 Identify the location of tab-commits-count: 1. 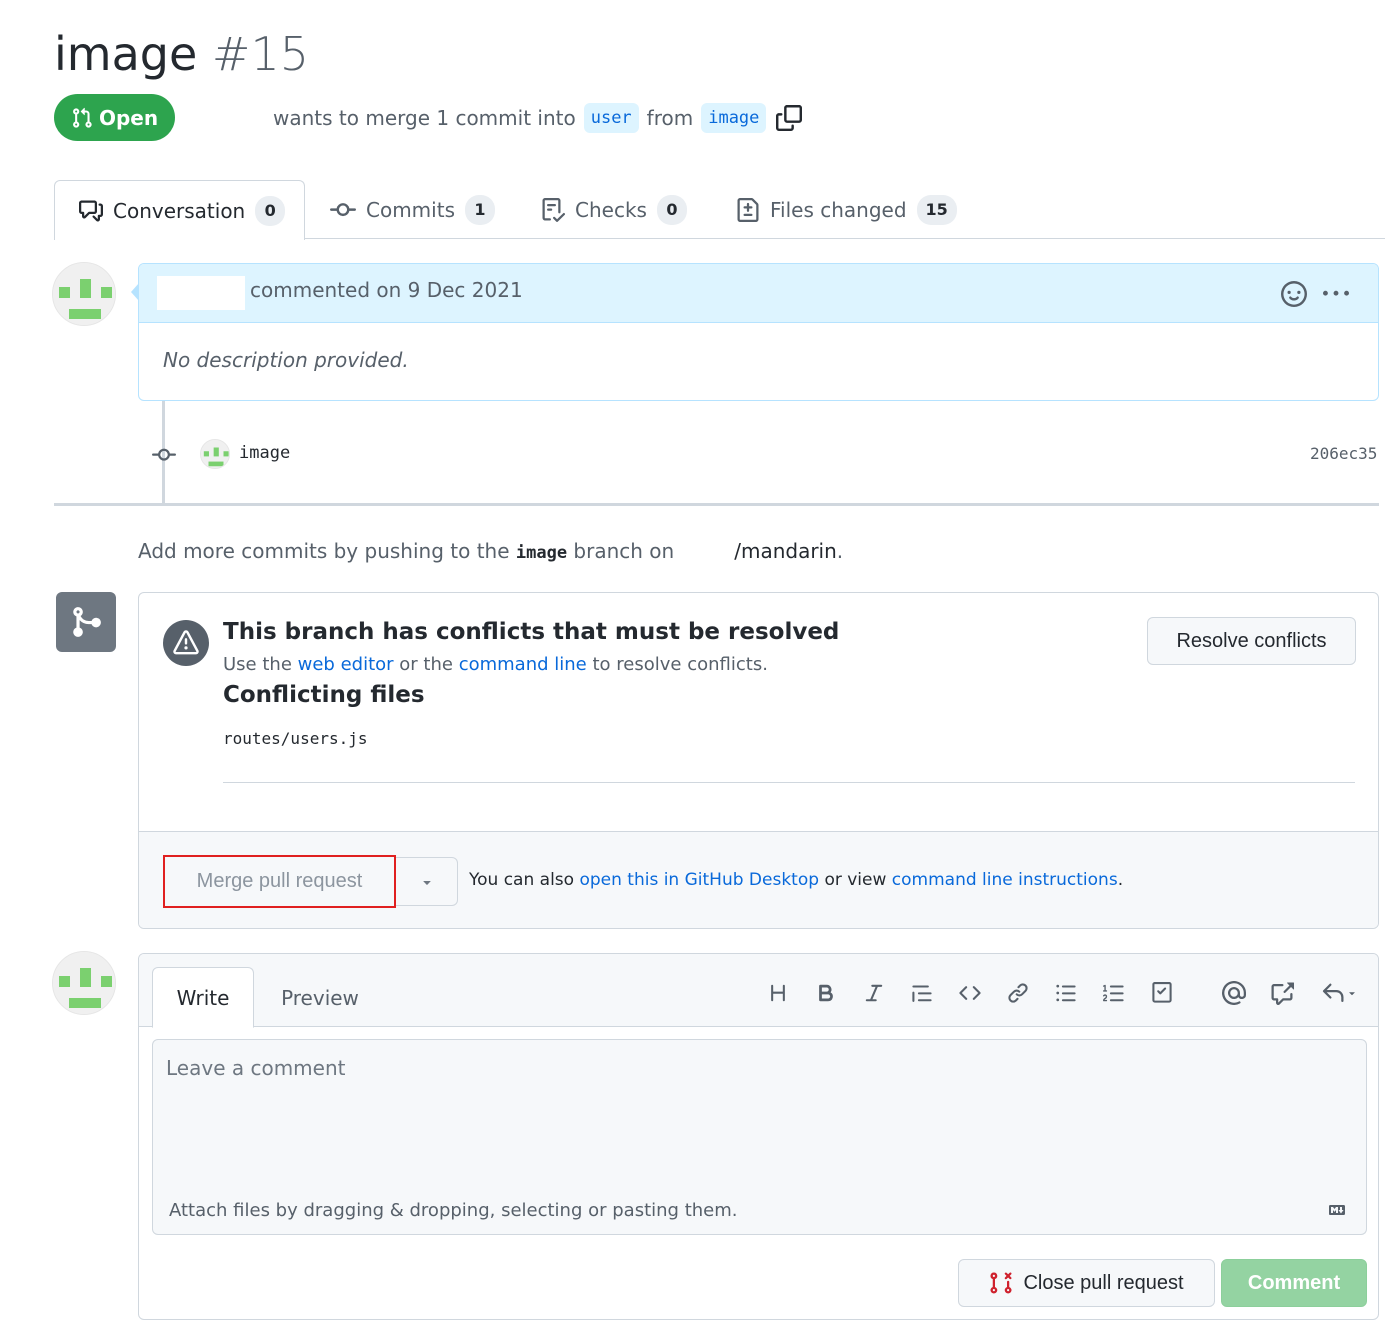
(479, 209).